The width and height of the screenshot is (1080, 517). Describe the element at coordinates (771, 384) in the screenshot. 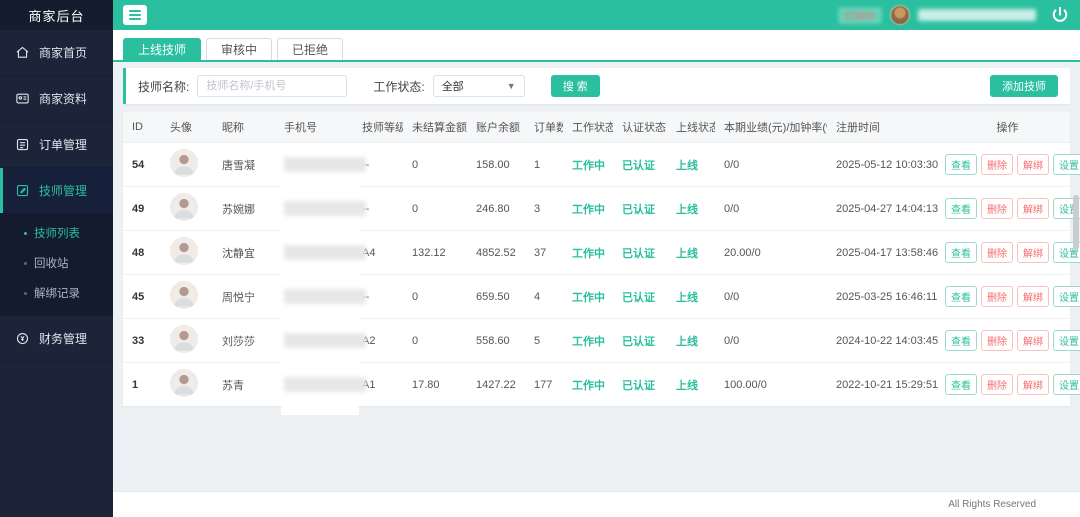

I see `cell-performance: 100.00/0` at that location.